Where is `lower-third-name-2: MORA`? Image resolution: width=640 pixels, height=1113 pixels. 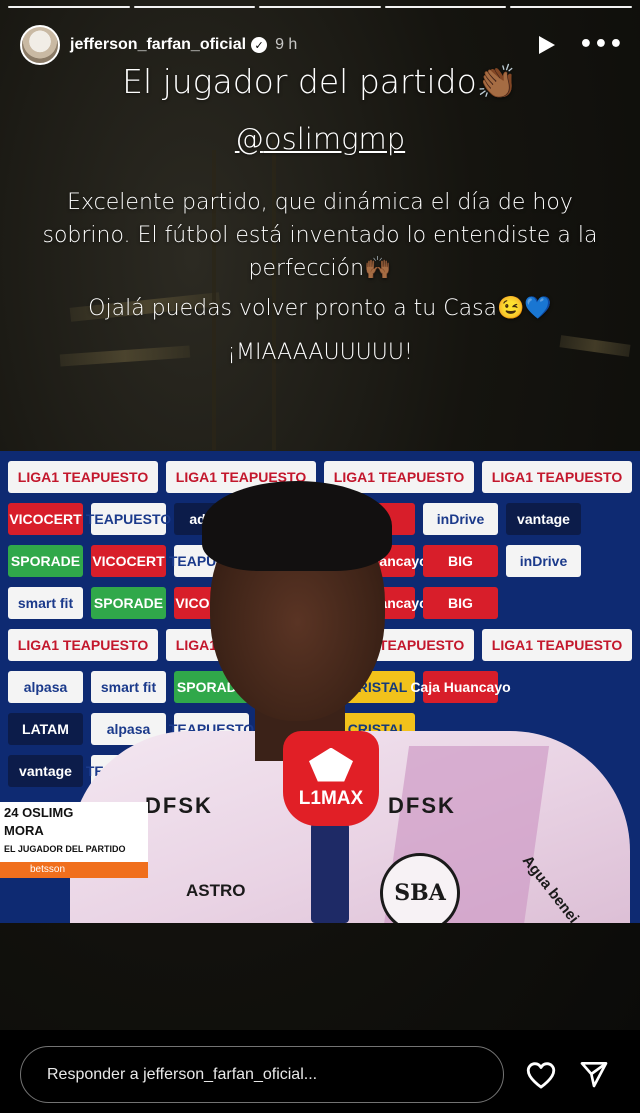 lower-third-name-2: MORA is located at coordinates (24, 830).